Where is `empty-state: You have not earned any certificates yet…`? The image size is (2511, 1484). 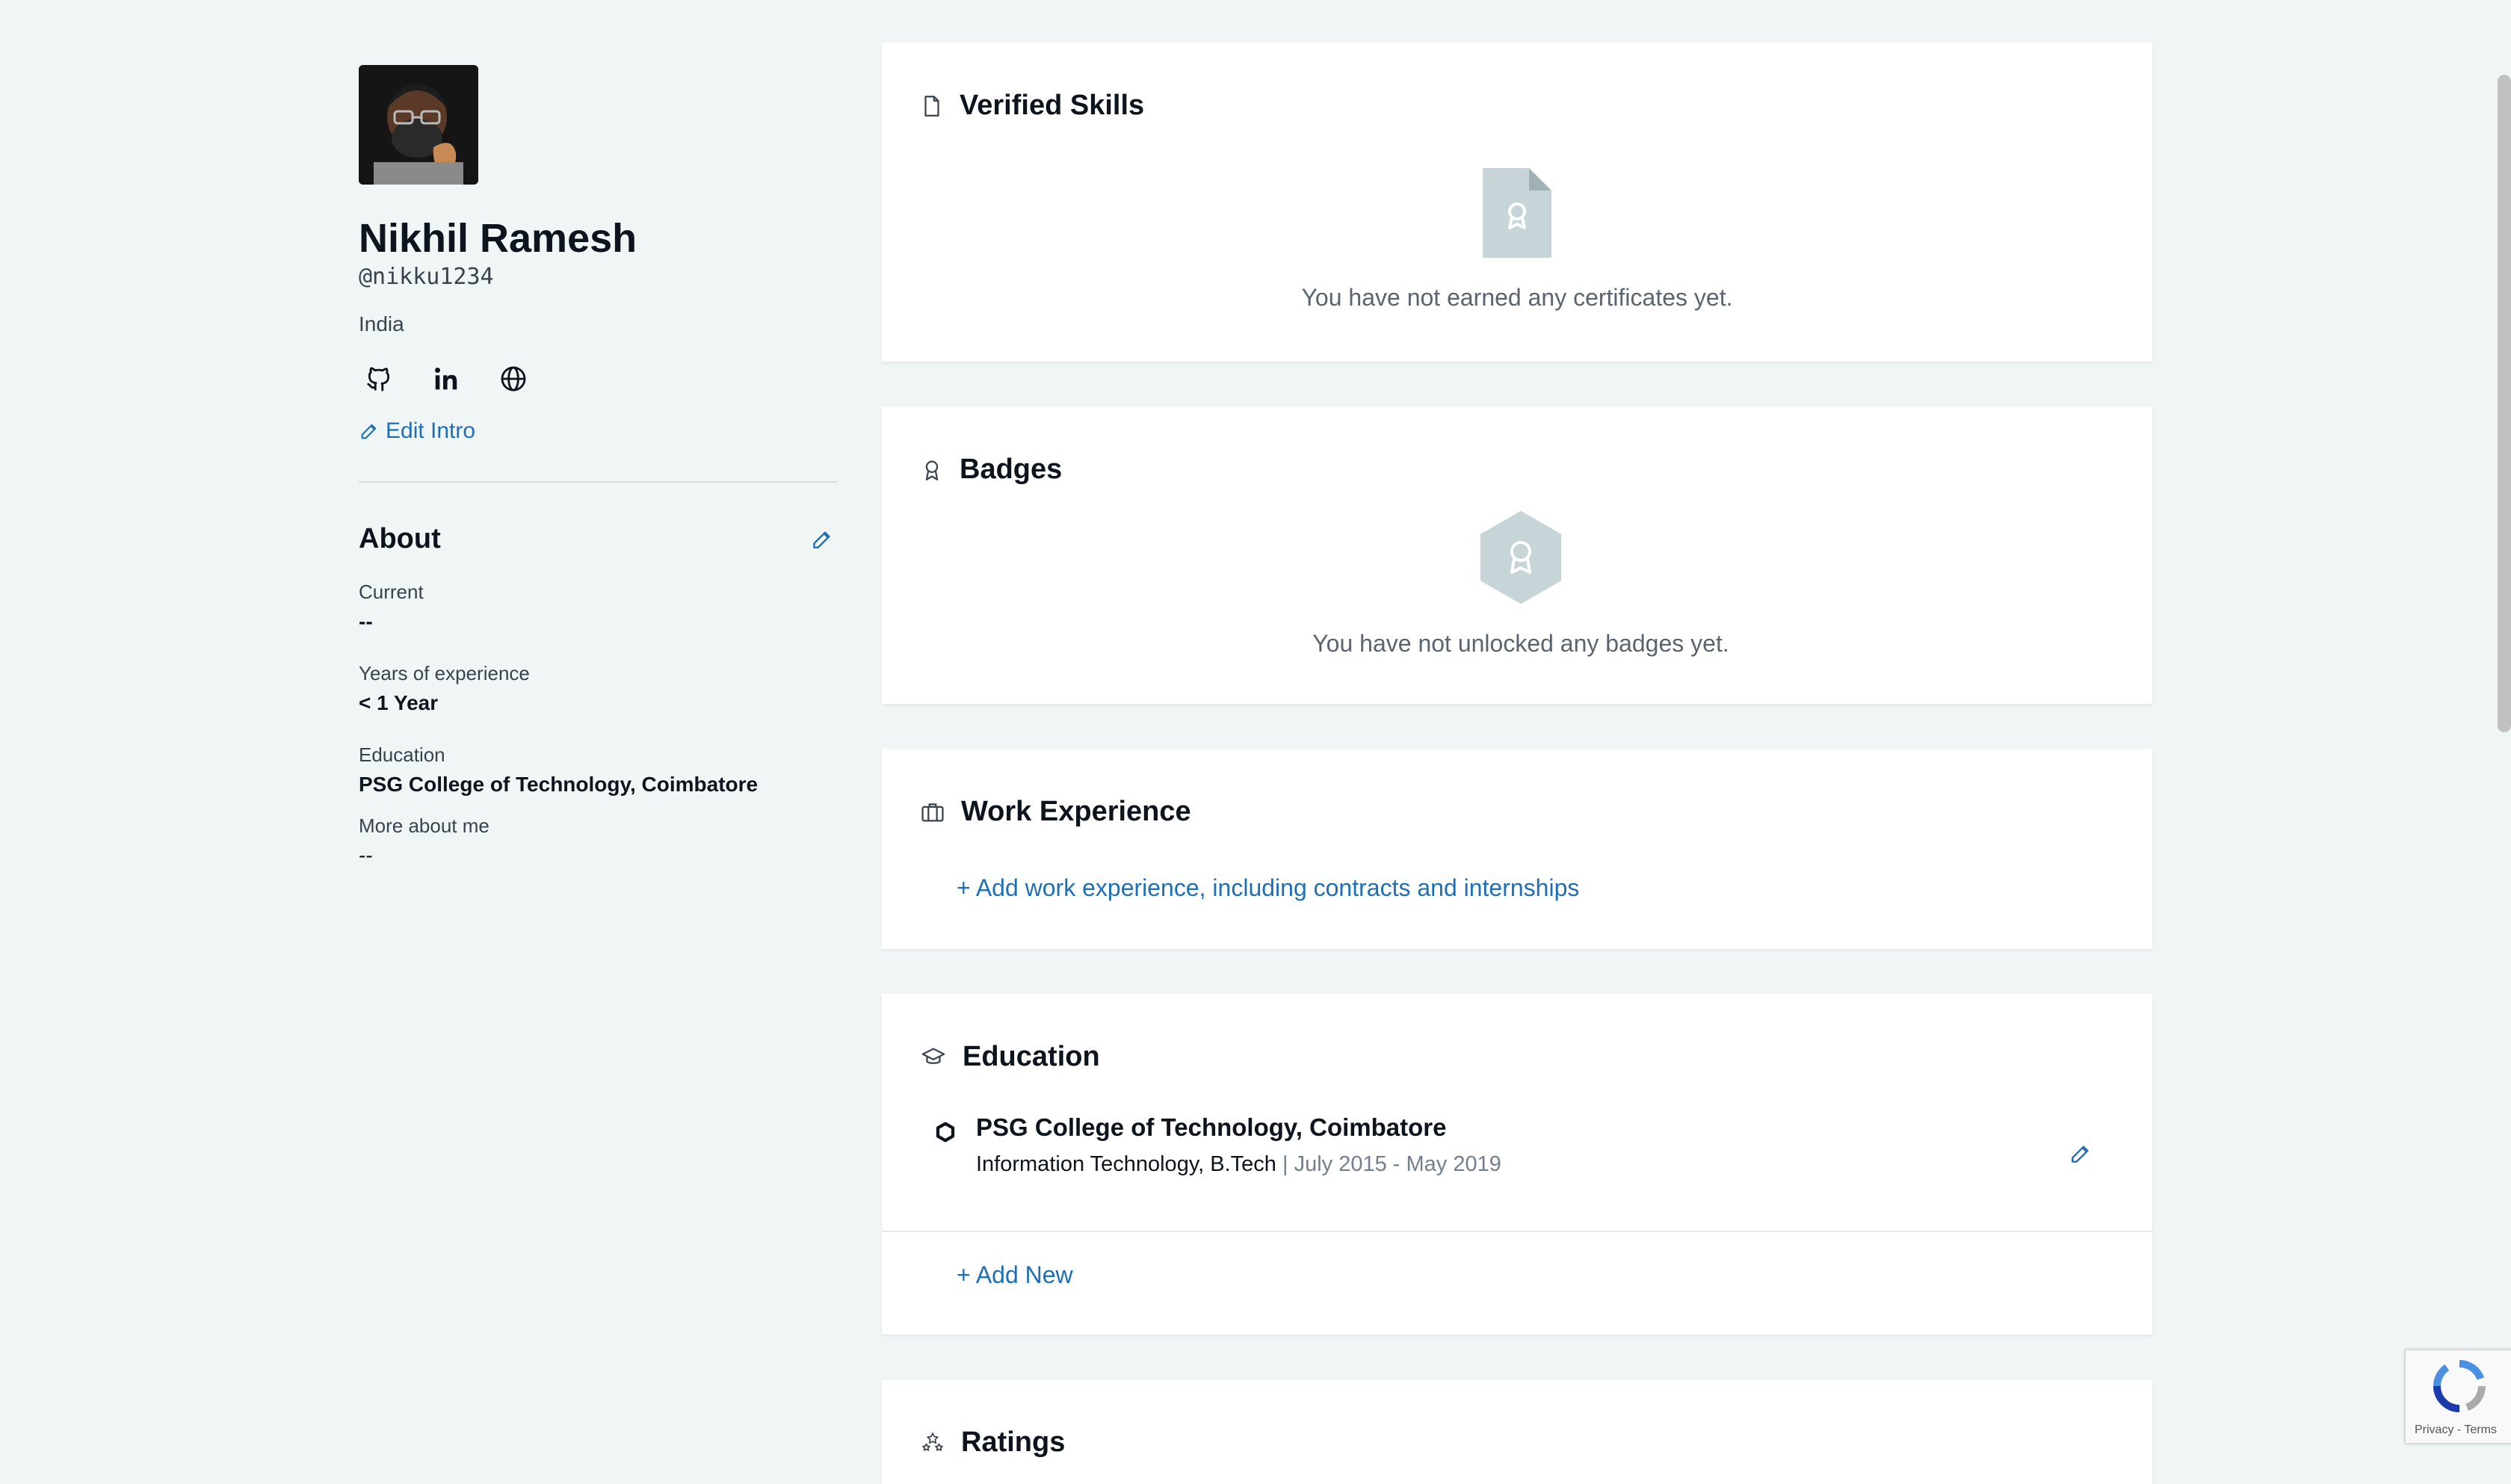
empty-state: You have not earned any certificates yet… is located at coordinates (1517, 240).